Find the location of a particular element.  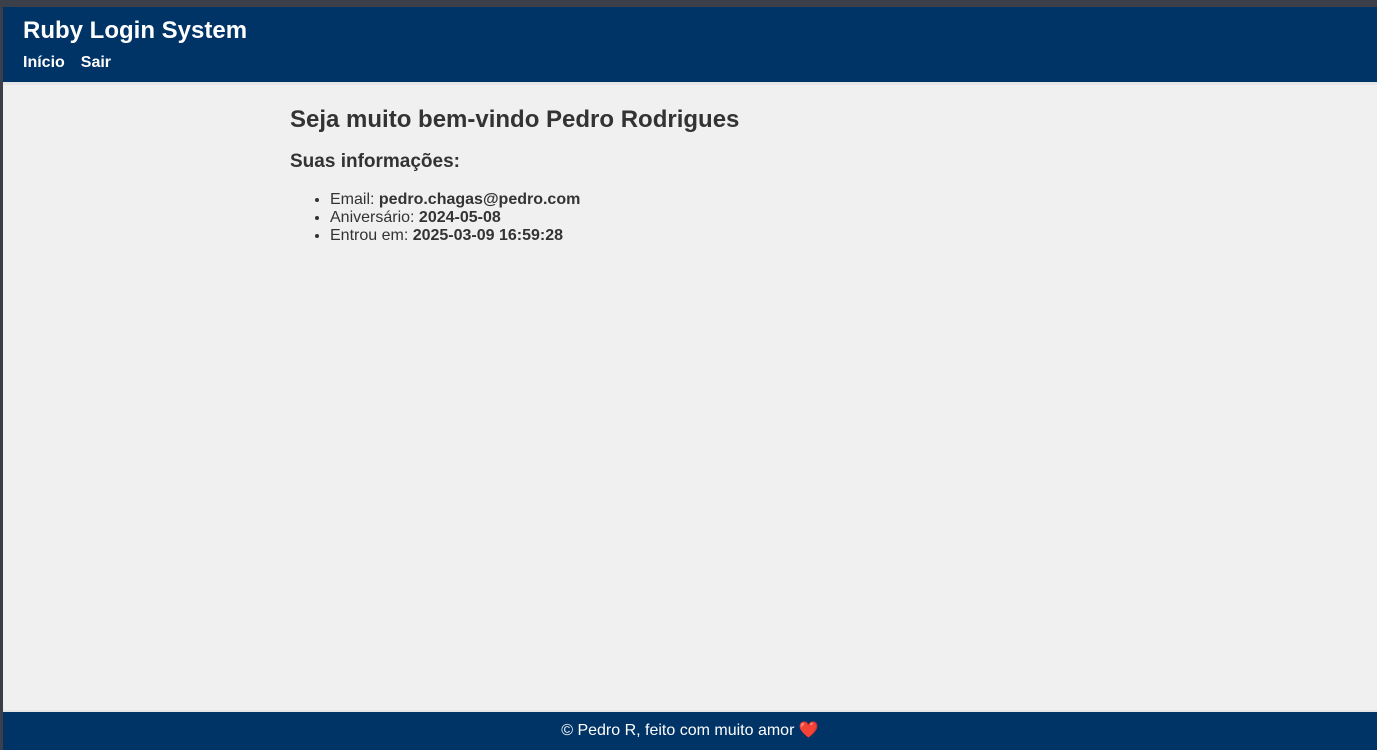

main-nav: Início Sair is located at coordinates (67, 63).